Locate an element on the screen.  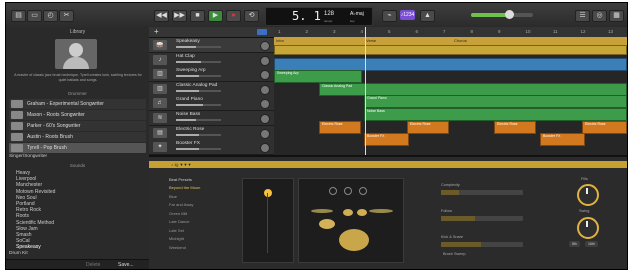
drummer-list-item: Mason - Roots Songwriter is located at coordinates (77, 115).